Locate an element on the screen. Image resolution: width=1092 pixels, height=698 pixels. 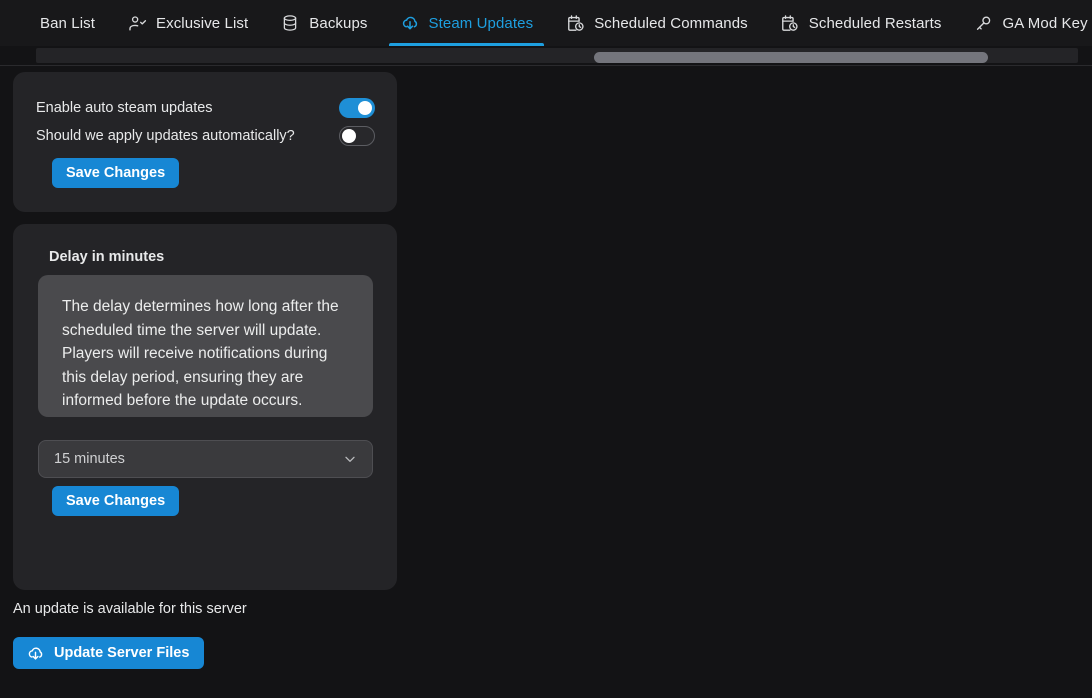
tab-scheduled-commands: Scheduled Commands is located at coordinates (656, 23).